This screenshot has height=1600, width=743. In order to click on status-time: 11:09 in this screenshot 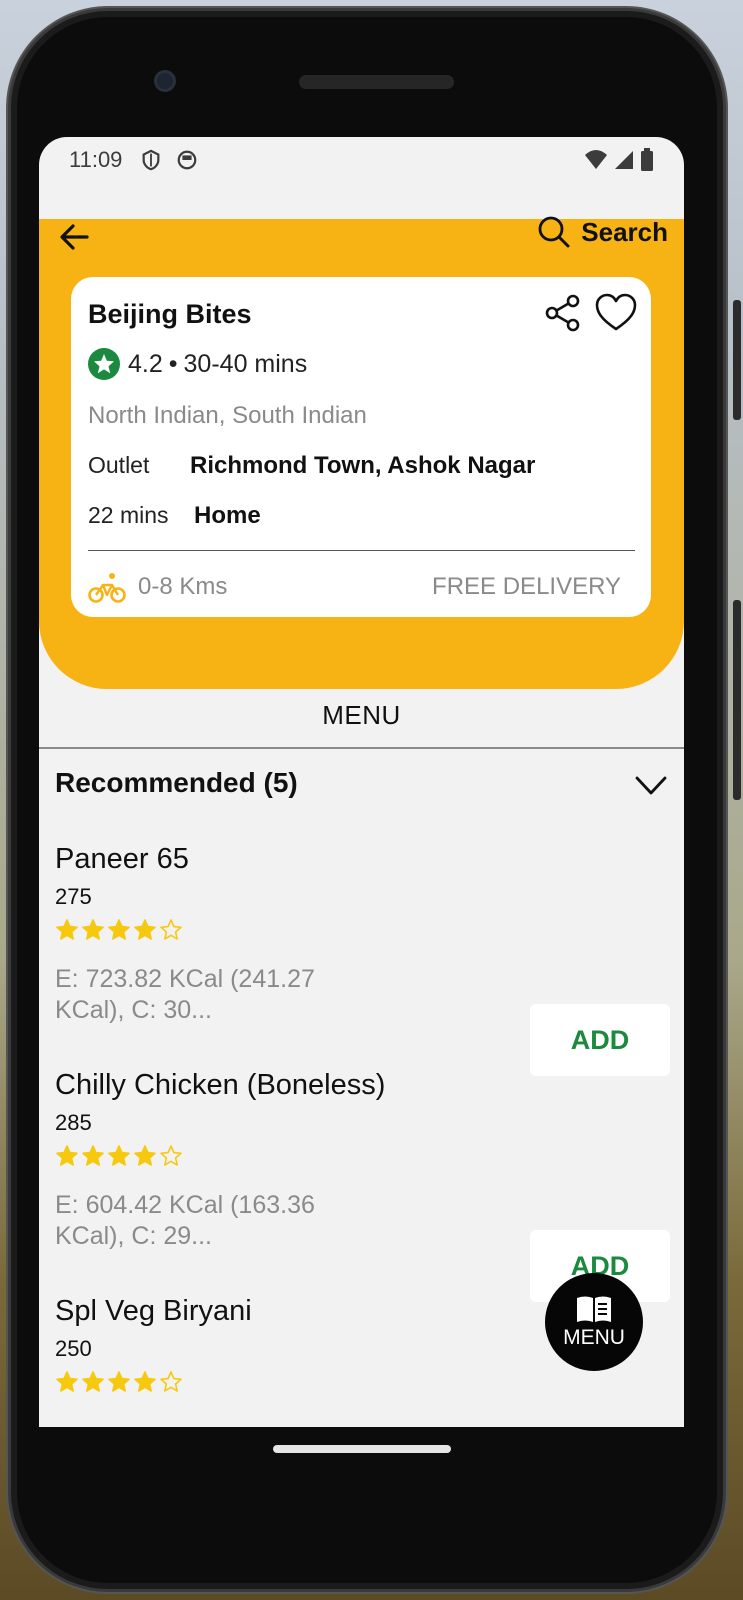, I will do `click(96, 159)`.